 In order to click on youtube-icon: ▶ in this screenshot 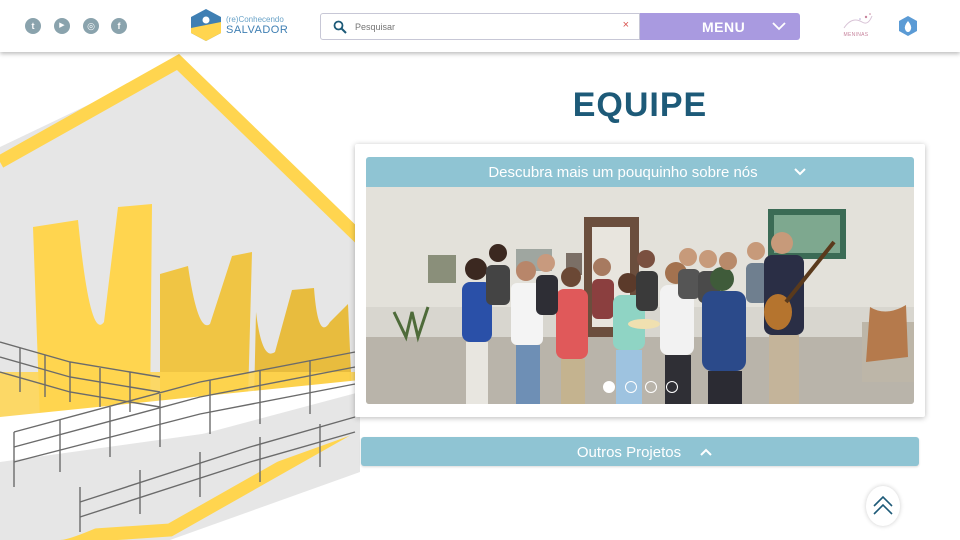, I will do `click(62, 26)`.